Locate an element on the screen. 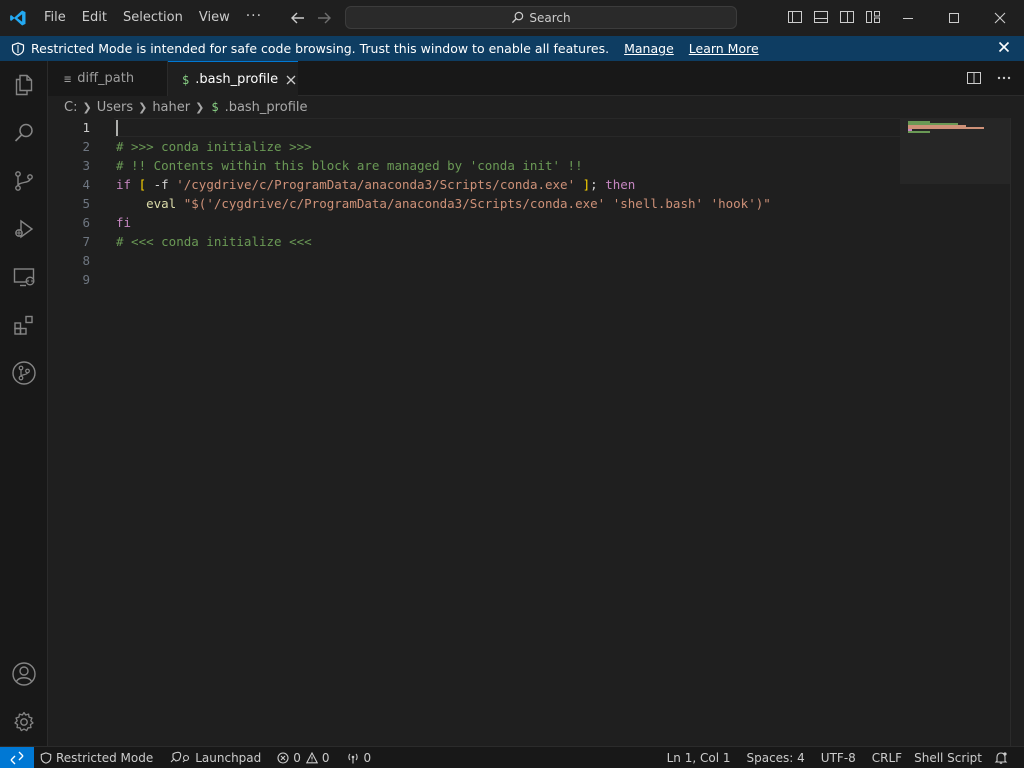  launchpad-status: Launchpad is located at coordinates (213, 757).